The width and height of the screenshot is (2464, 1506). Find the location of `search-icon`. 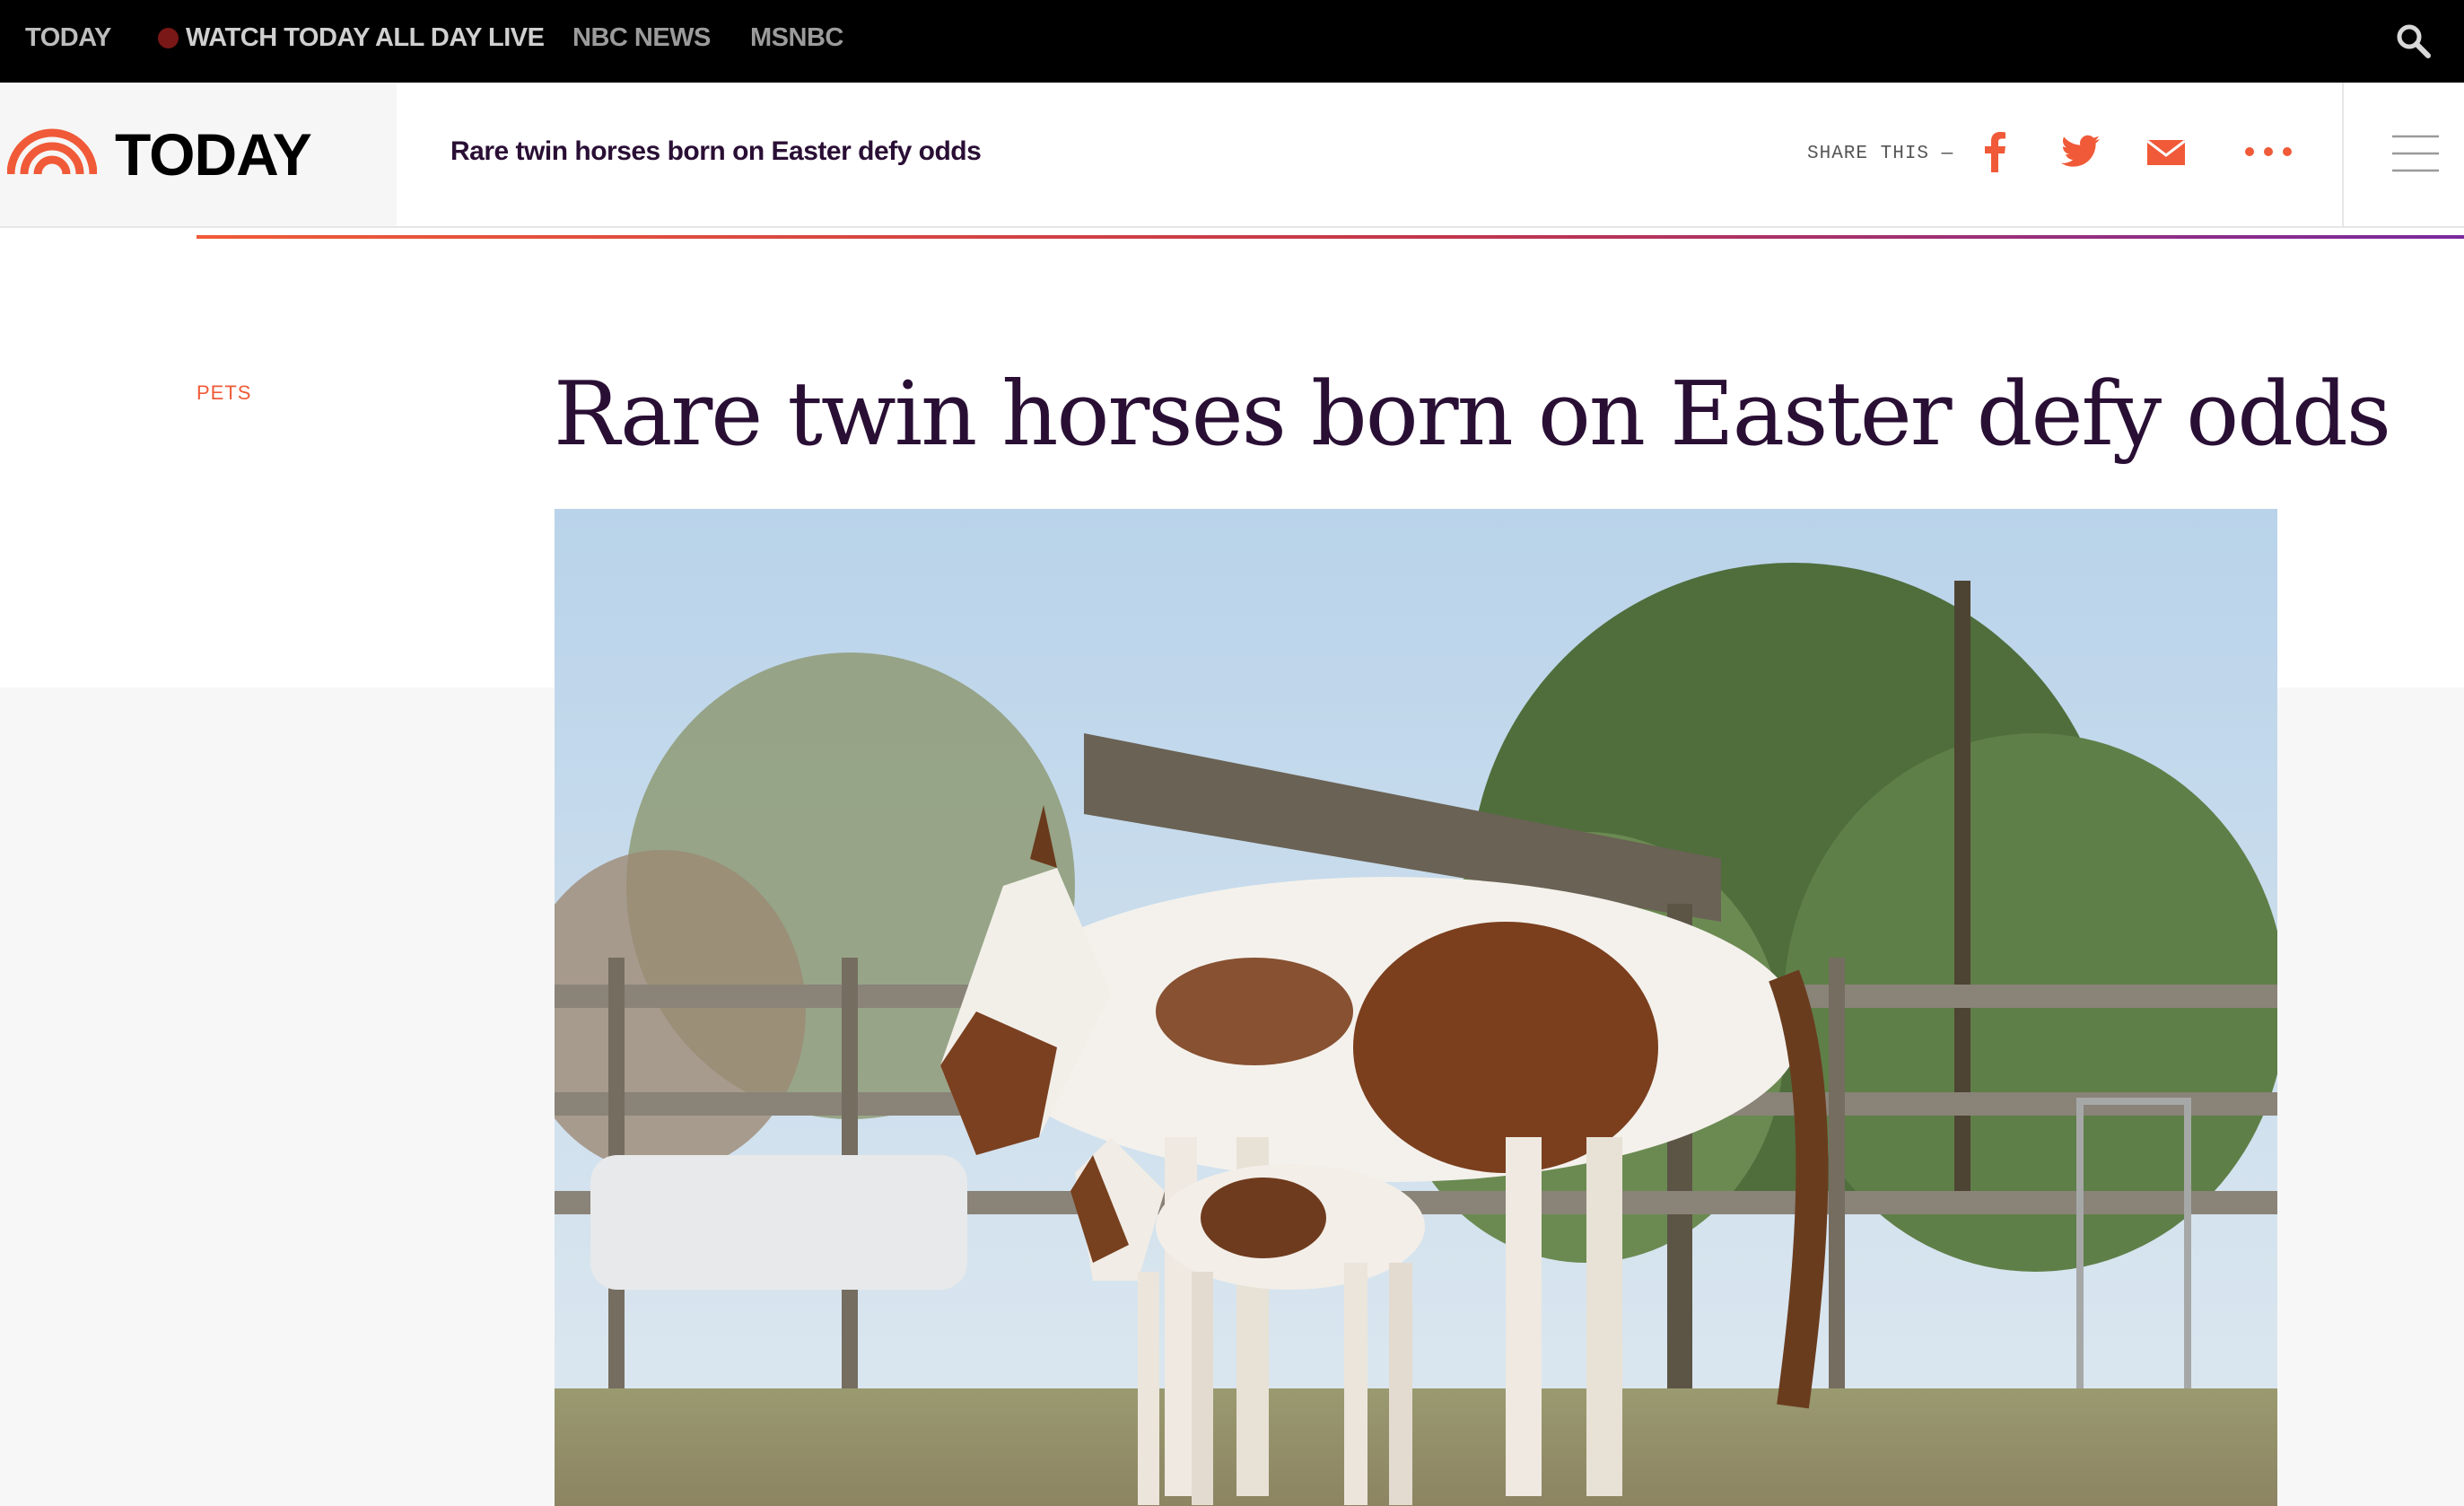

search-icon is located at coordinates (2413, 41).